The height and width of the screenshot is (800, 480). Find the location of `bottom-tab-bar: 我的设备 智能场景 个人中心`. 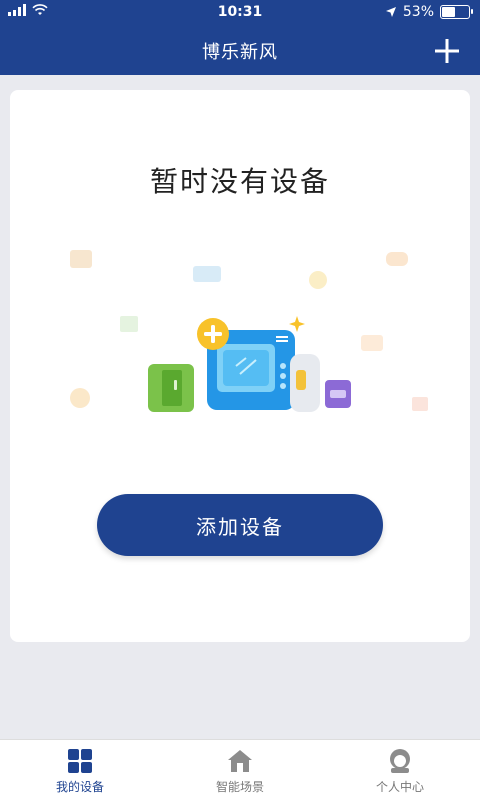

bottom-tab-bar: 我的设备 智能场景 个人中心 is located at coordinates (240, 769).